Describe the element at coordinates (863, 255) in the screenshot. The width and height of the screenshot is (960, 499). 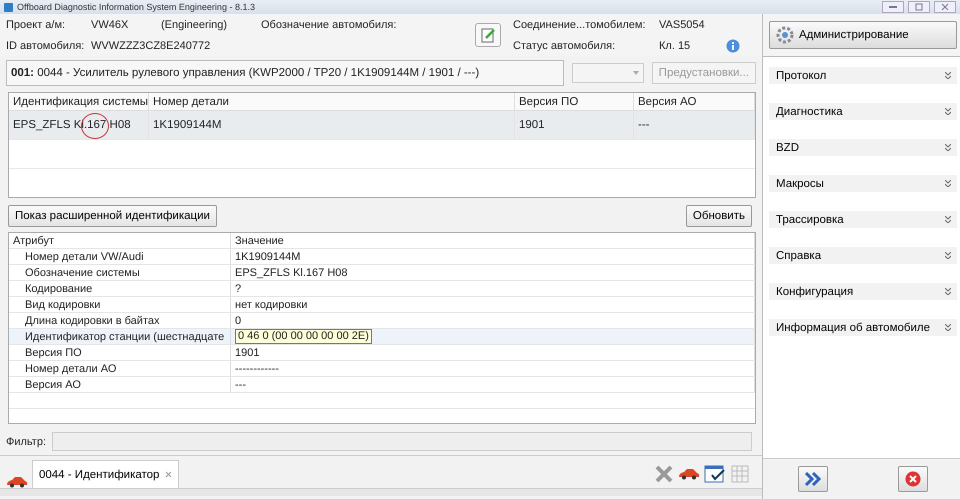
I see `sidebar-item: Справка` at that location.